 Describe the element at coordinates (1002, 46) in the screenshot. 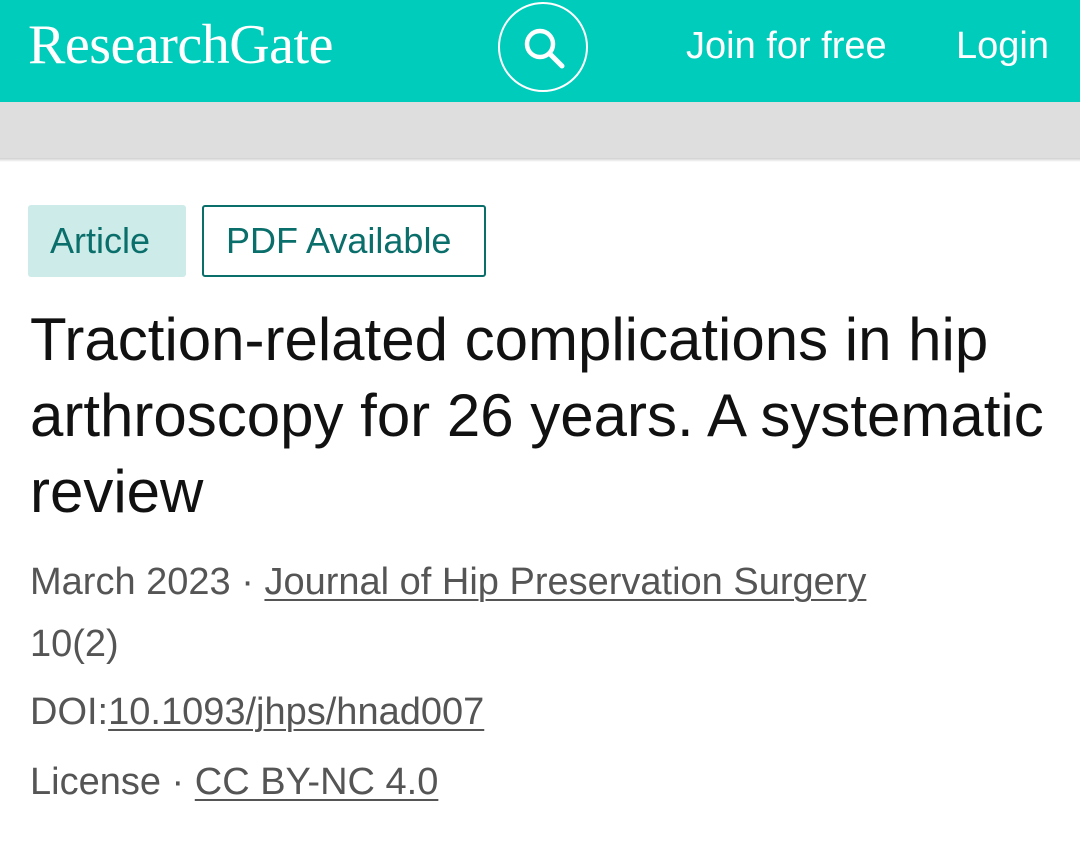

I see `login-link: Login` at that location.